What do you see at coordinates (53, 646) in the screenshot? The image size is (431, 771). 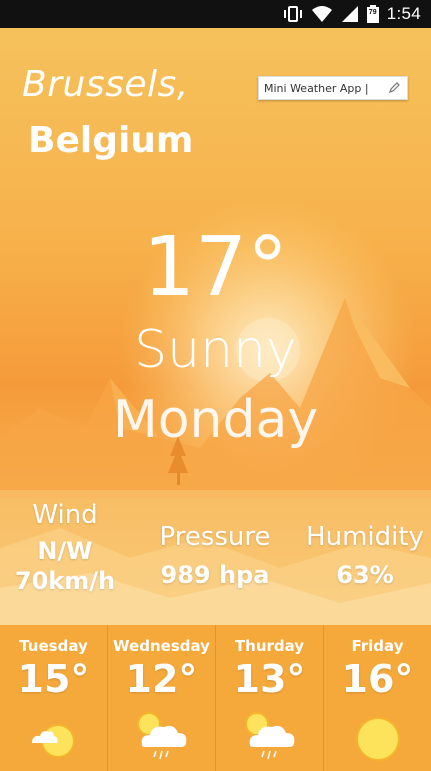 I see `forecast-day-name: Tuesday` at bounding box center [53, 646].